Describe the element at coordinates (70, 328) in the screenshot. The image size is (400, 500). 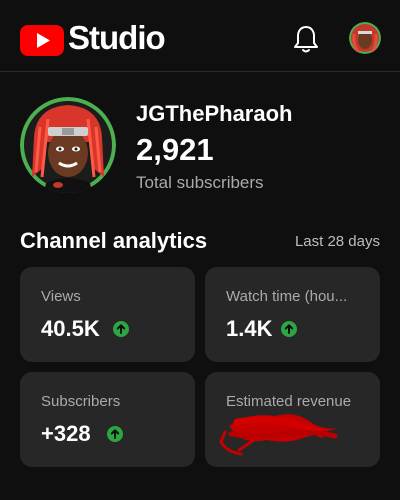
I see `views-card-value: 40.5K` at that location.